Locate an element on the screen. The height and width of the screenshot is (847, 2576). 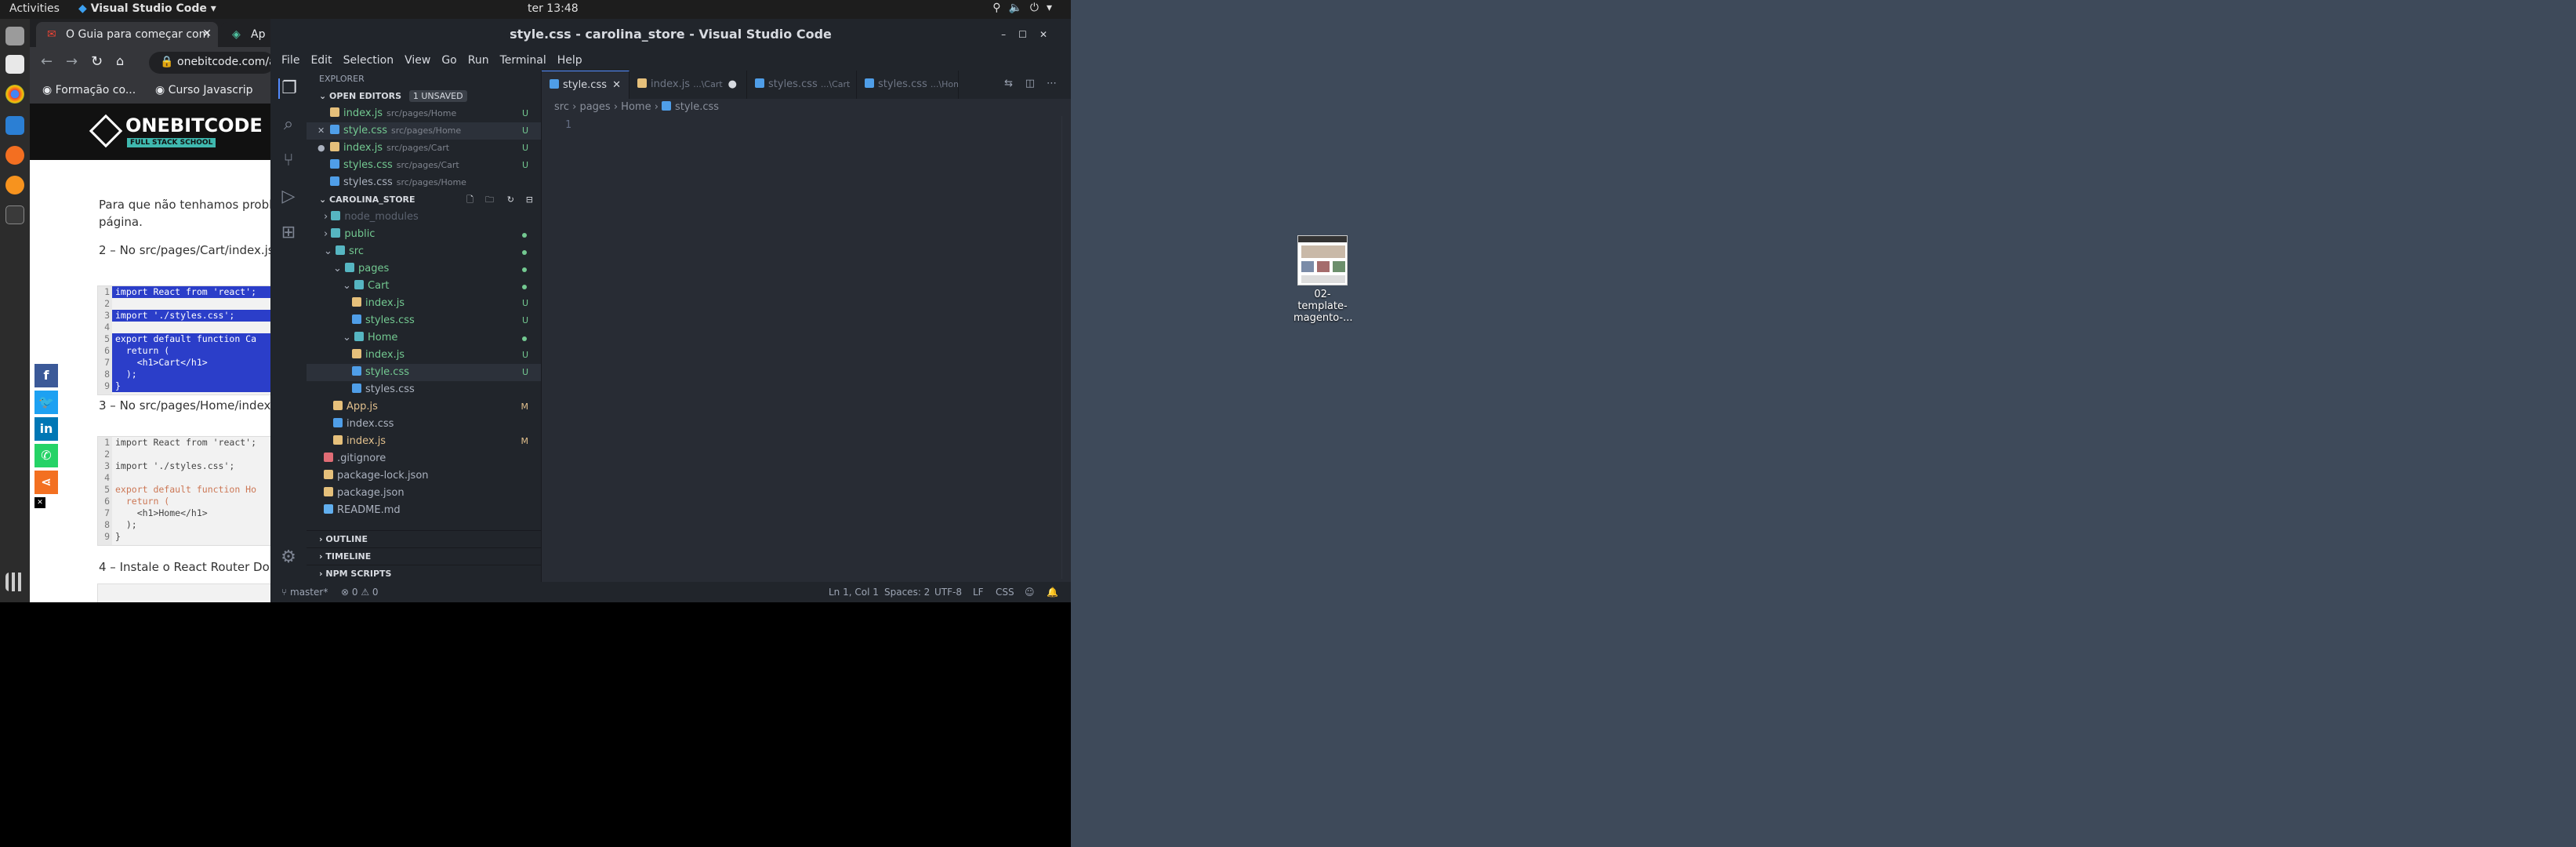
tree-folder: › node_modules is located at coordinates (424, 217).